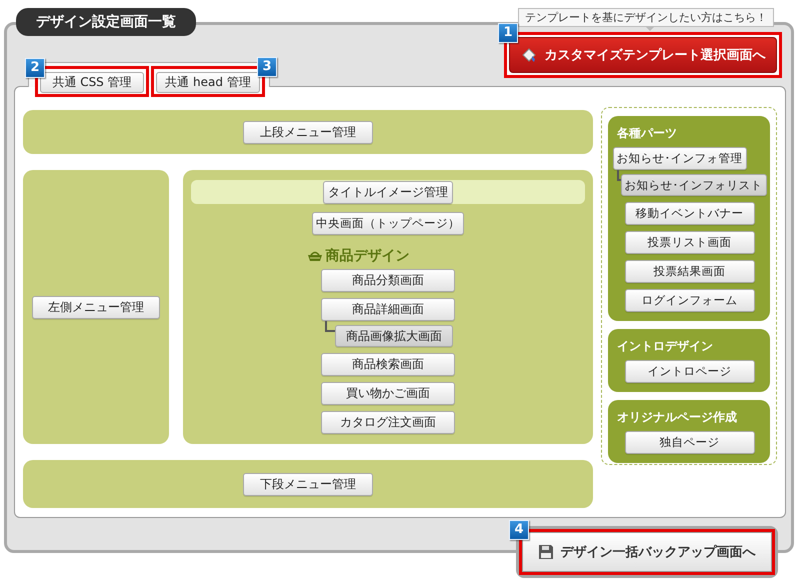 Image resolution: width=799 pixels, height=586 pixels. Describe the element at coordinates (528, 55) in the screenshot. I see `paint-bucket-icon` at that location.